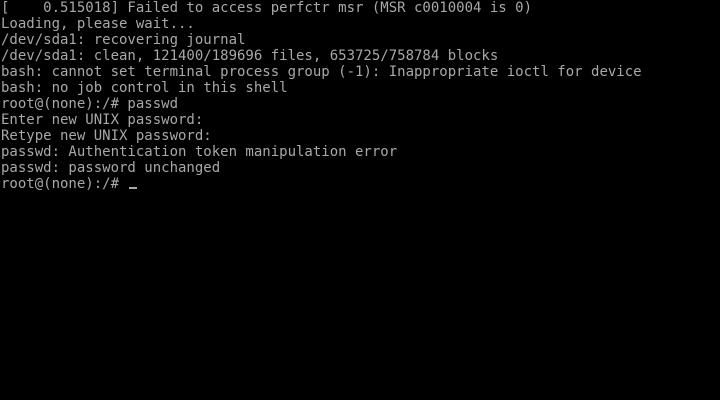 This screenshot has width=720, height=400. I want to click on shell-prompt: root@(none):/#, so click(64, 184).